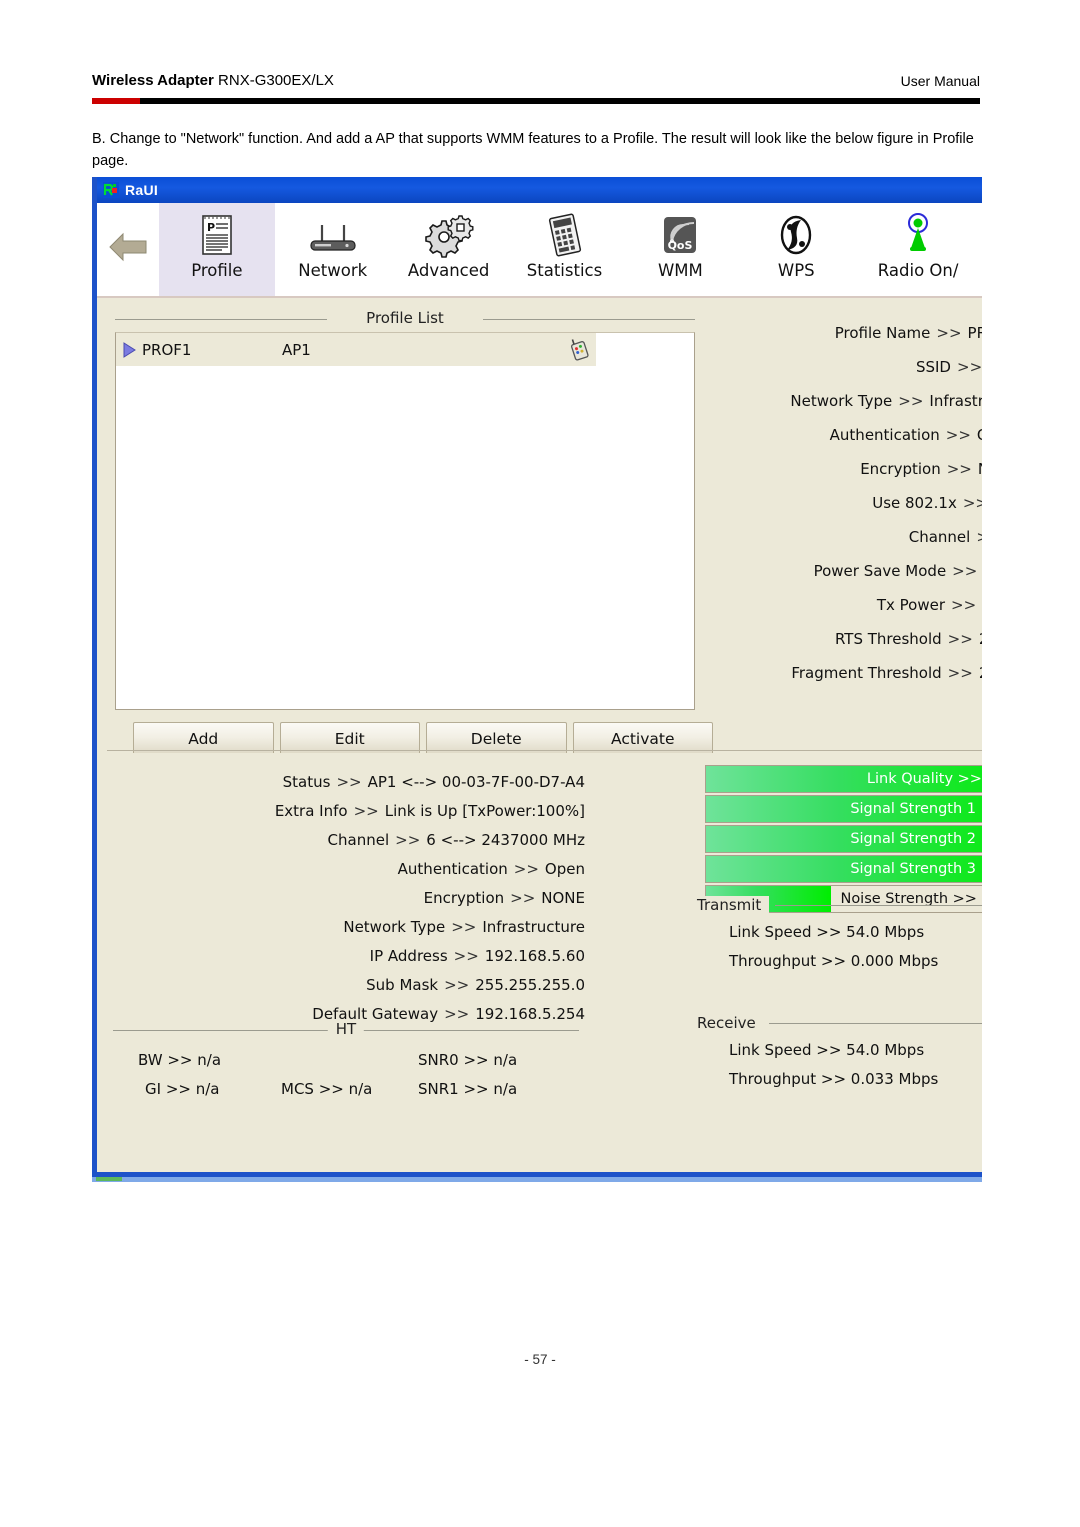  Describe the element at coordinates (914, 503) in the screenshot. I see `detail-use-8021x-label: Use 802.1x` at that location.